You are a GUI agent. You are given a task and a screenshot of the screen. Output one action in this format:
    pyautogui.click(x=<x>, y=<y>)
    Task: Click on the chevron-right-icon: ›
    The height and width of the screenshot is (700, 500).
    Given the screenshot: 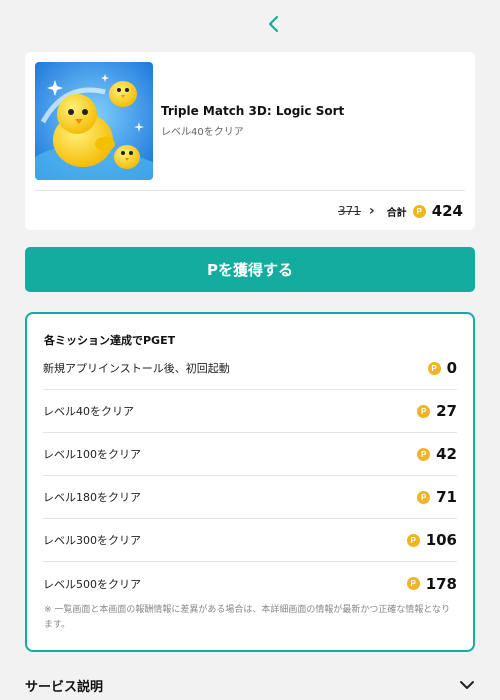 What is the action you would take?
    pyautogui.click(x=371, y=211)
    